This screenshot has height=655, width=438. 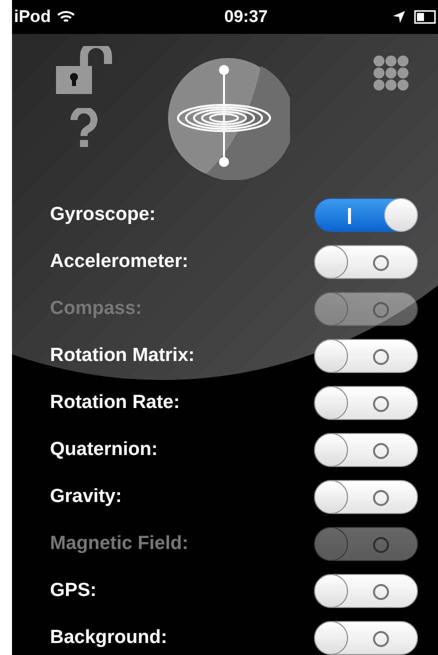 I want to click on setting-label: Gravity:, so click(x=86, y=496).